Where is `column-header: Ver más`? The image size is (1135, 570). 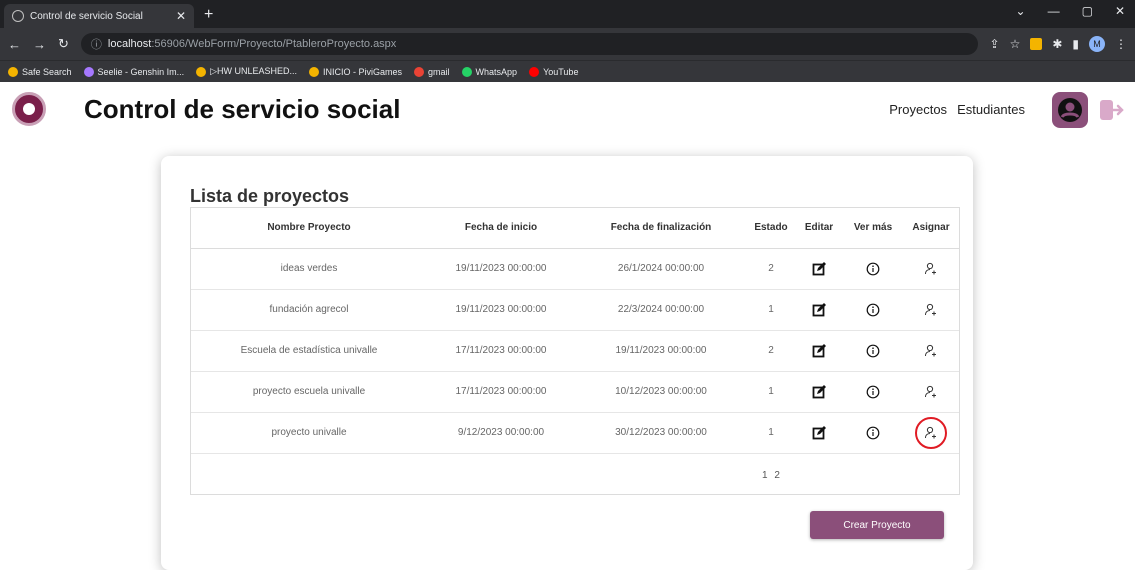
column-header: Ver más is located at coordinates (873, 228).